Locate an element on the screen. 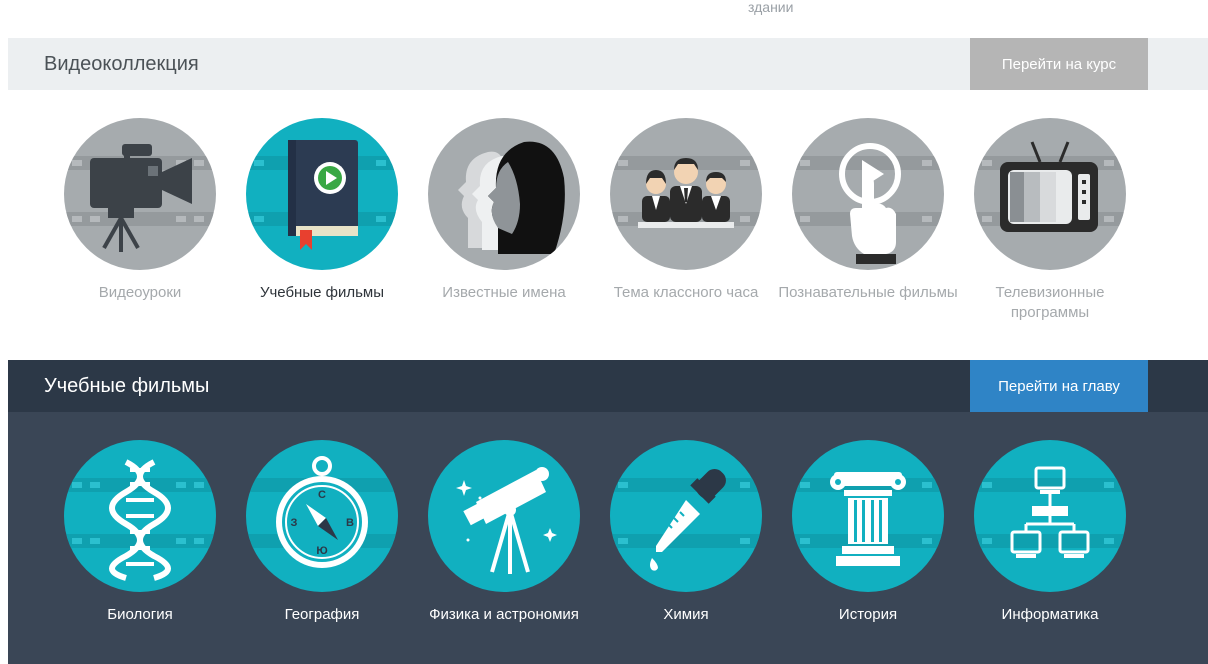 Image resolution: width=1208 pixels, height=664 pixels. category-label: Учебные фильмы is located at coordinates (322, 292).